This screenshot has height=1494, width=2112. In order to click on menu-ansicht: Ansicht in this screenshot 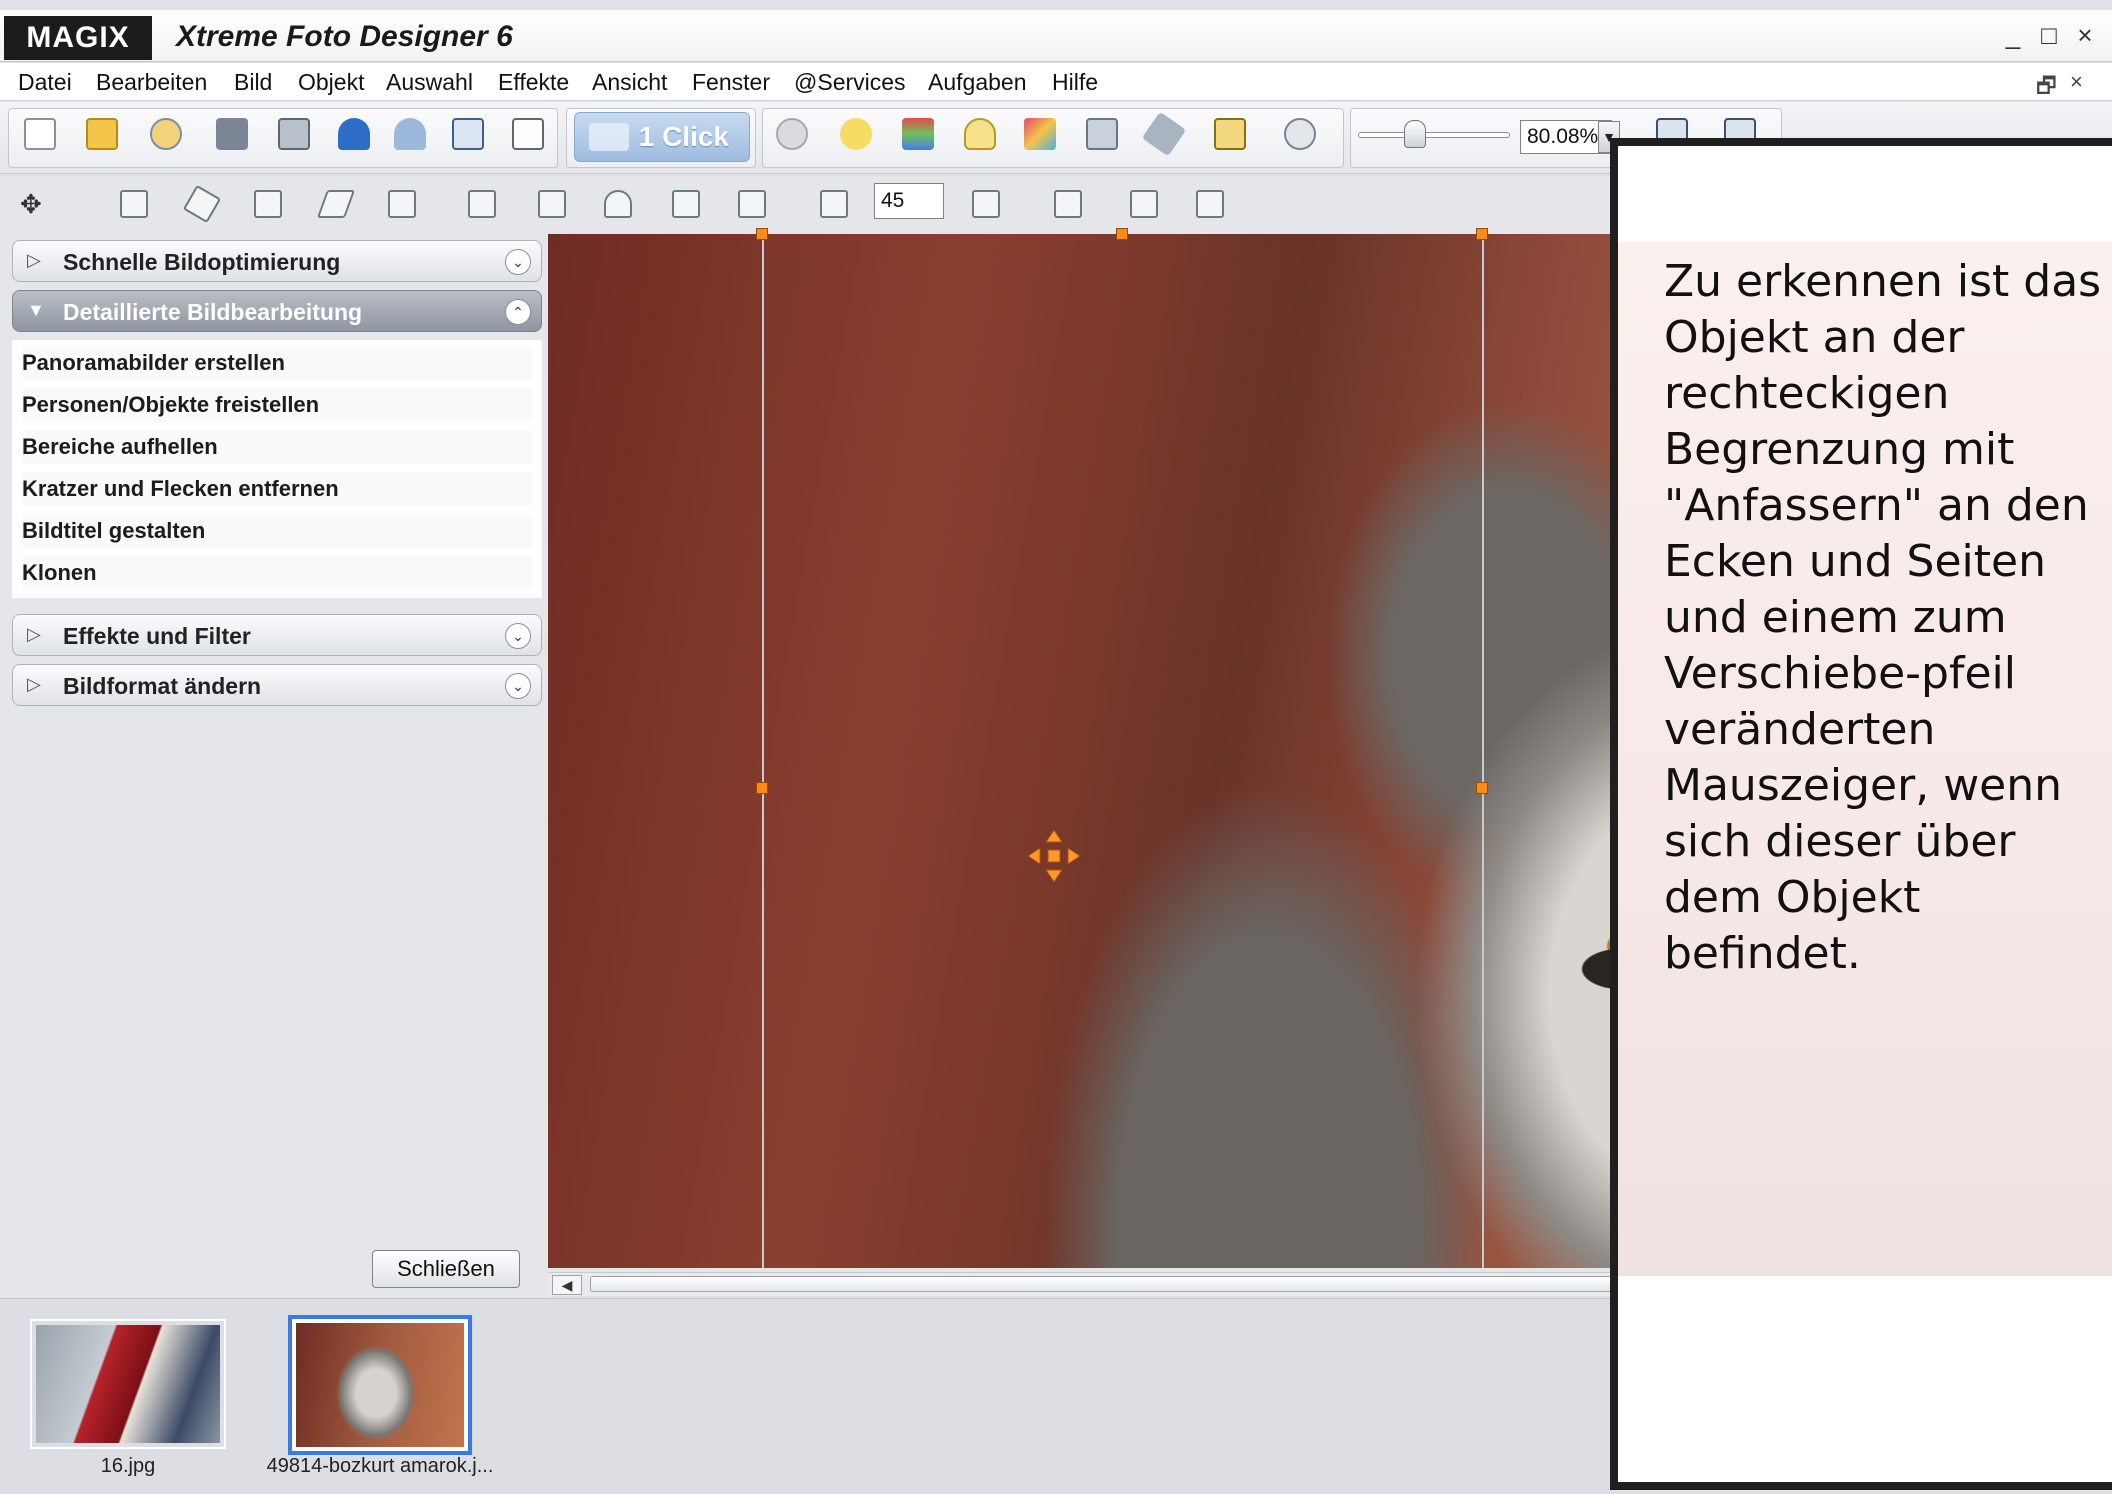, I will do `click(629, 82)`.